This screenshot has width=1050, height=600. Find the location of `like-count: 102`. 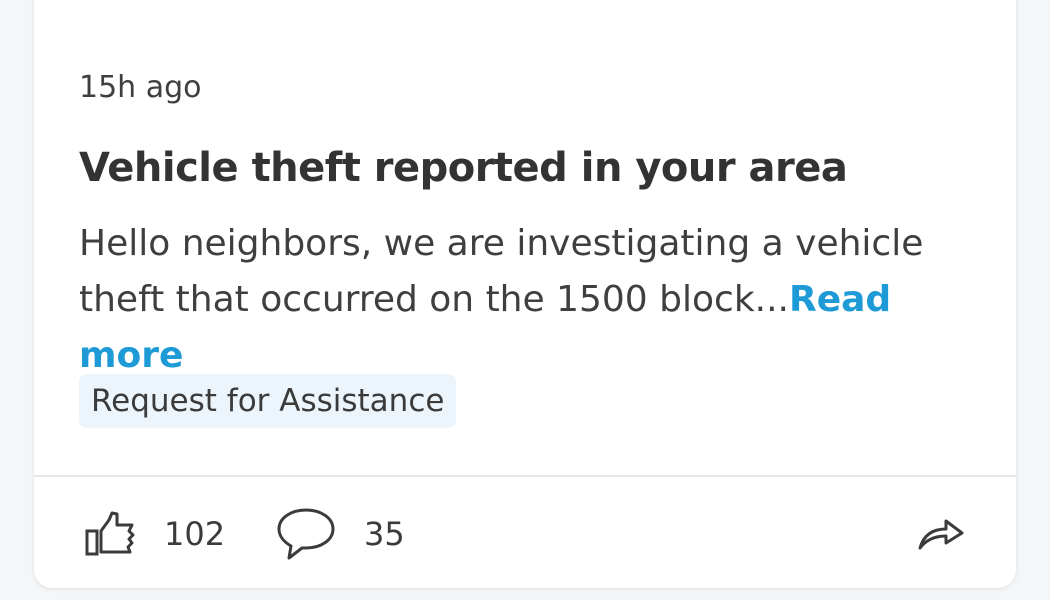

like-count: 102 is located at coordinates (195, 534).